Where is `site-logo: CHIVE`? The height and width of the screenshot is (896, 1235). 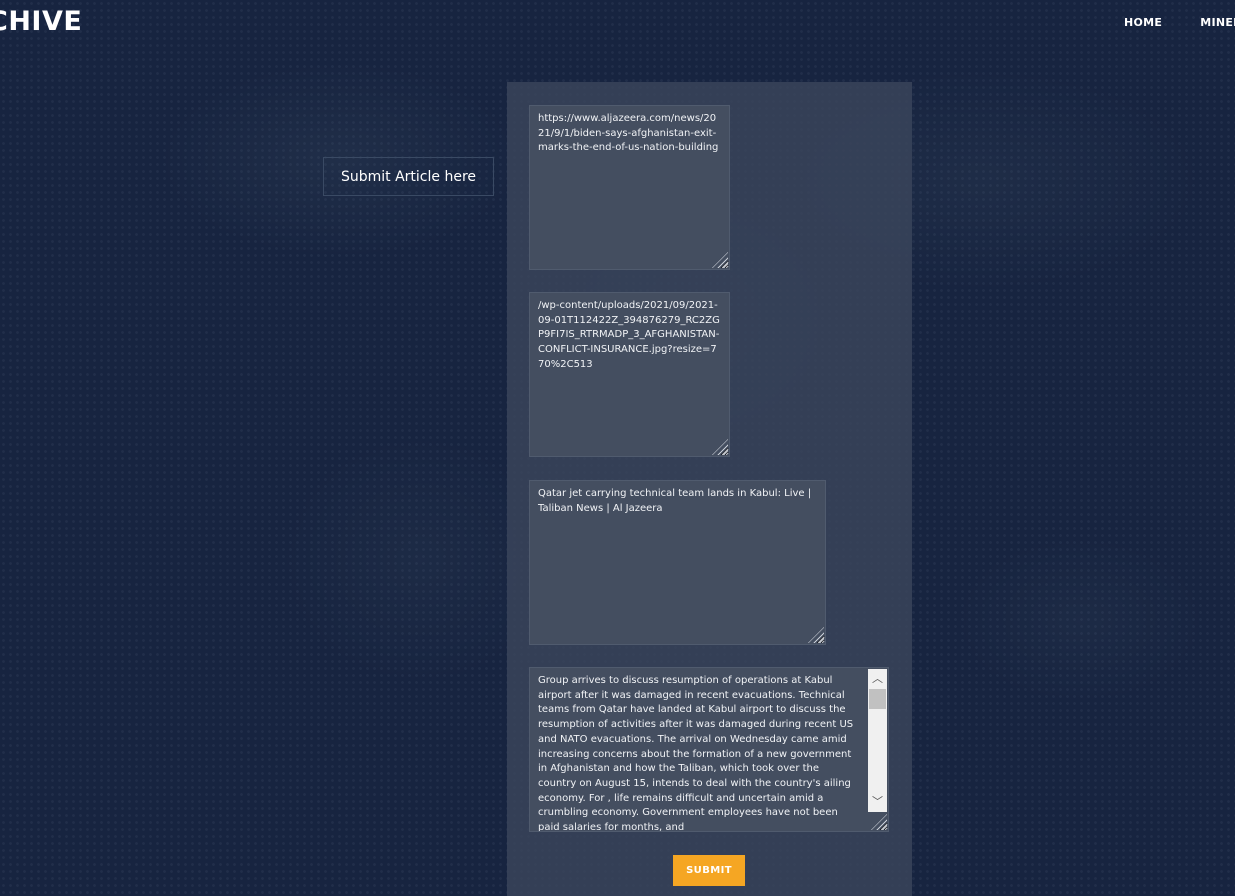
site-logo: CHIVE is located at coordinates (41, 21).